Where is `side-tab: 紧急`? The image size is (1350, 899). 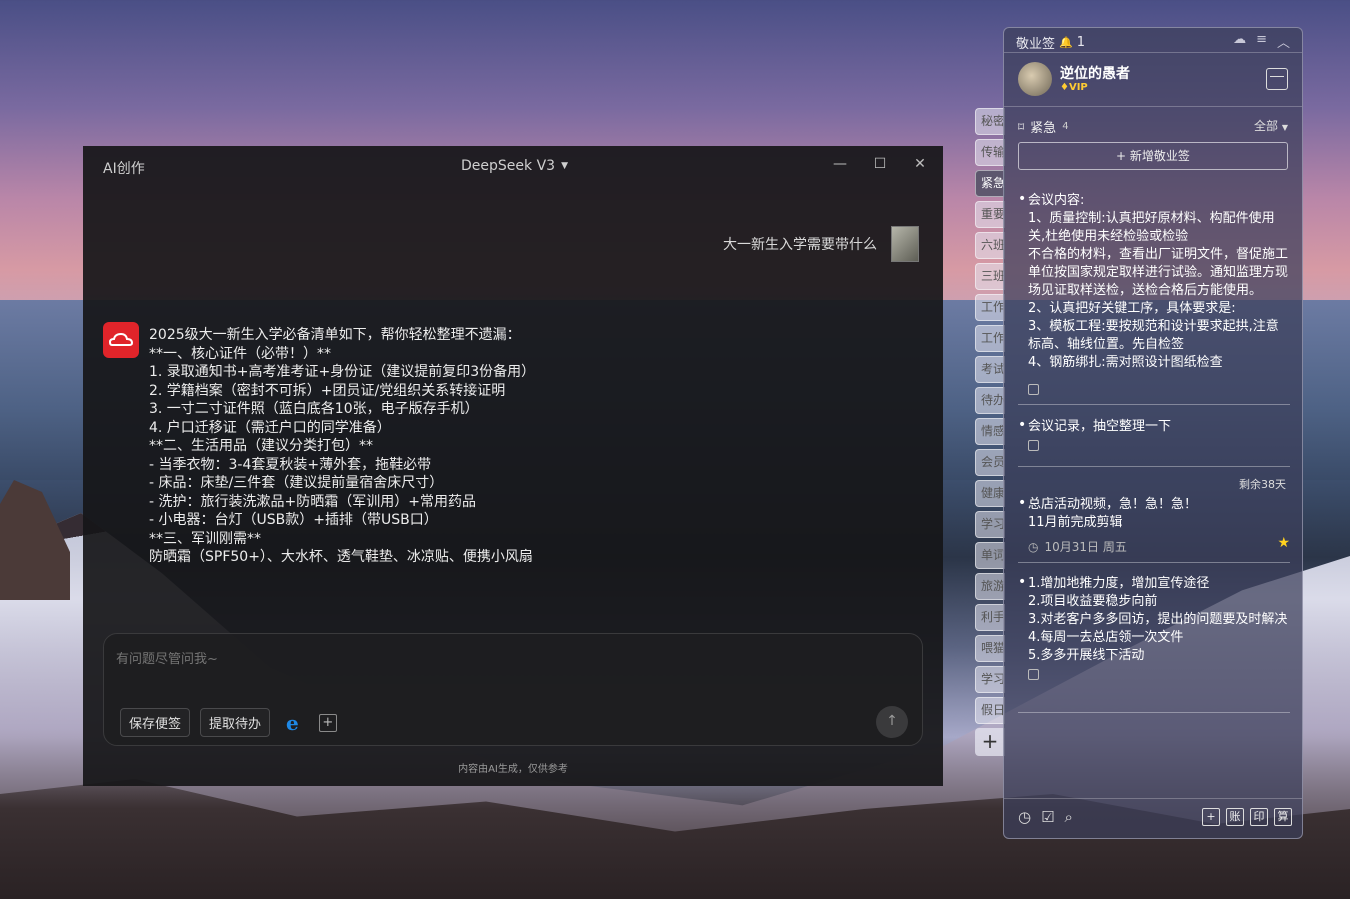 side-tab: 紧急 is located at coordinates (990, 183).